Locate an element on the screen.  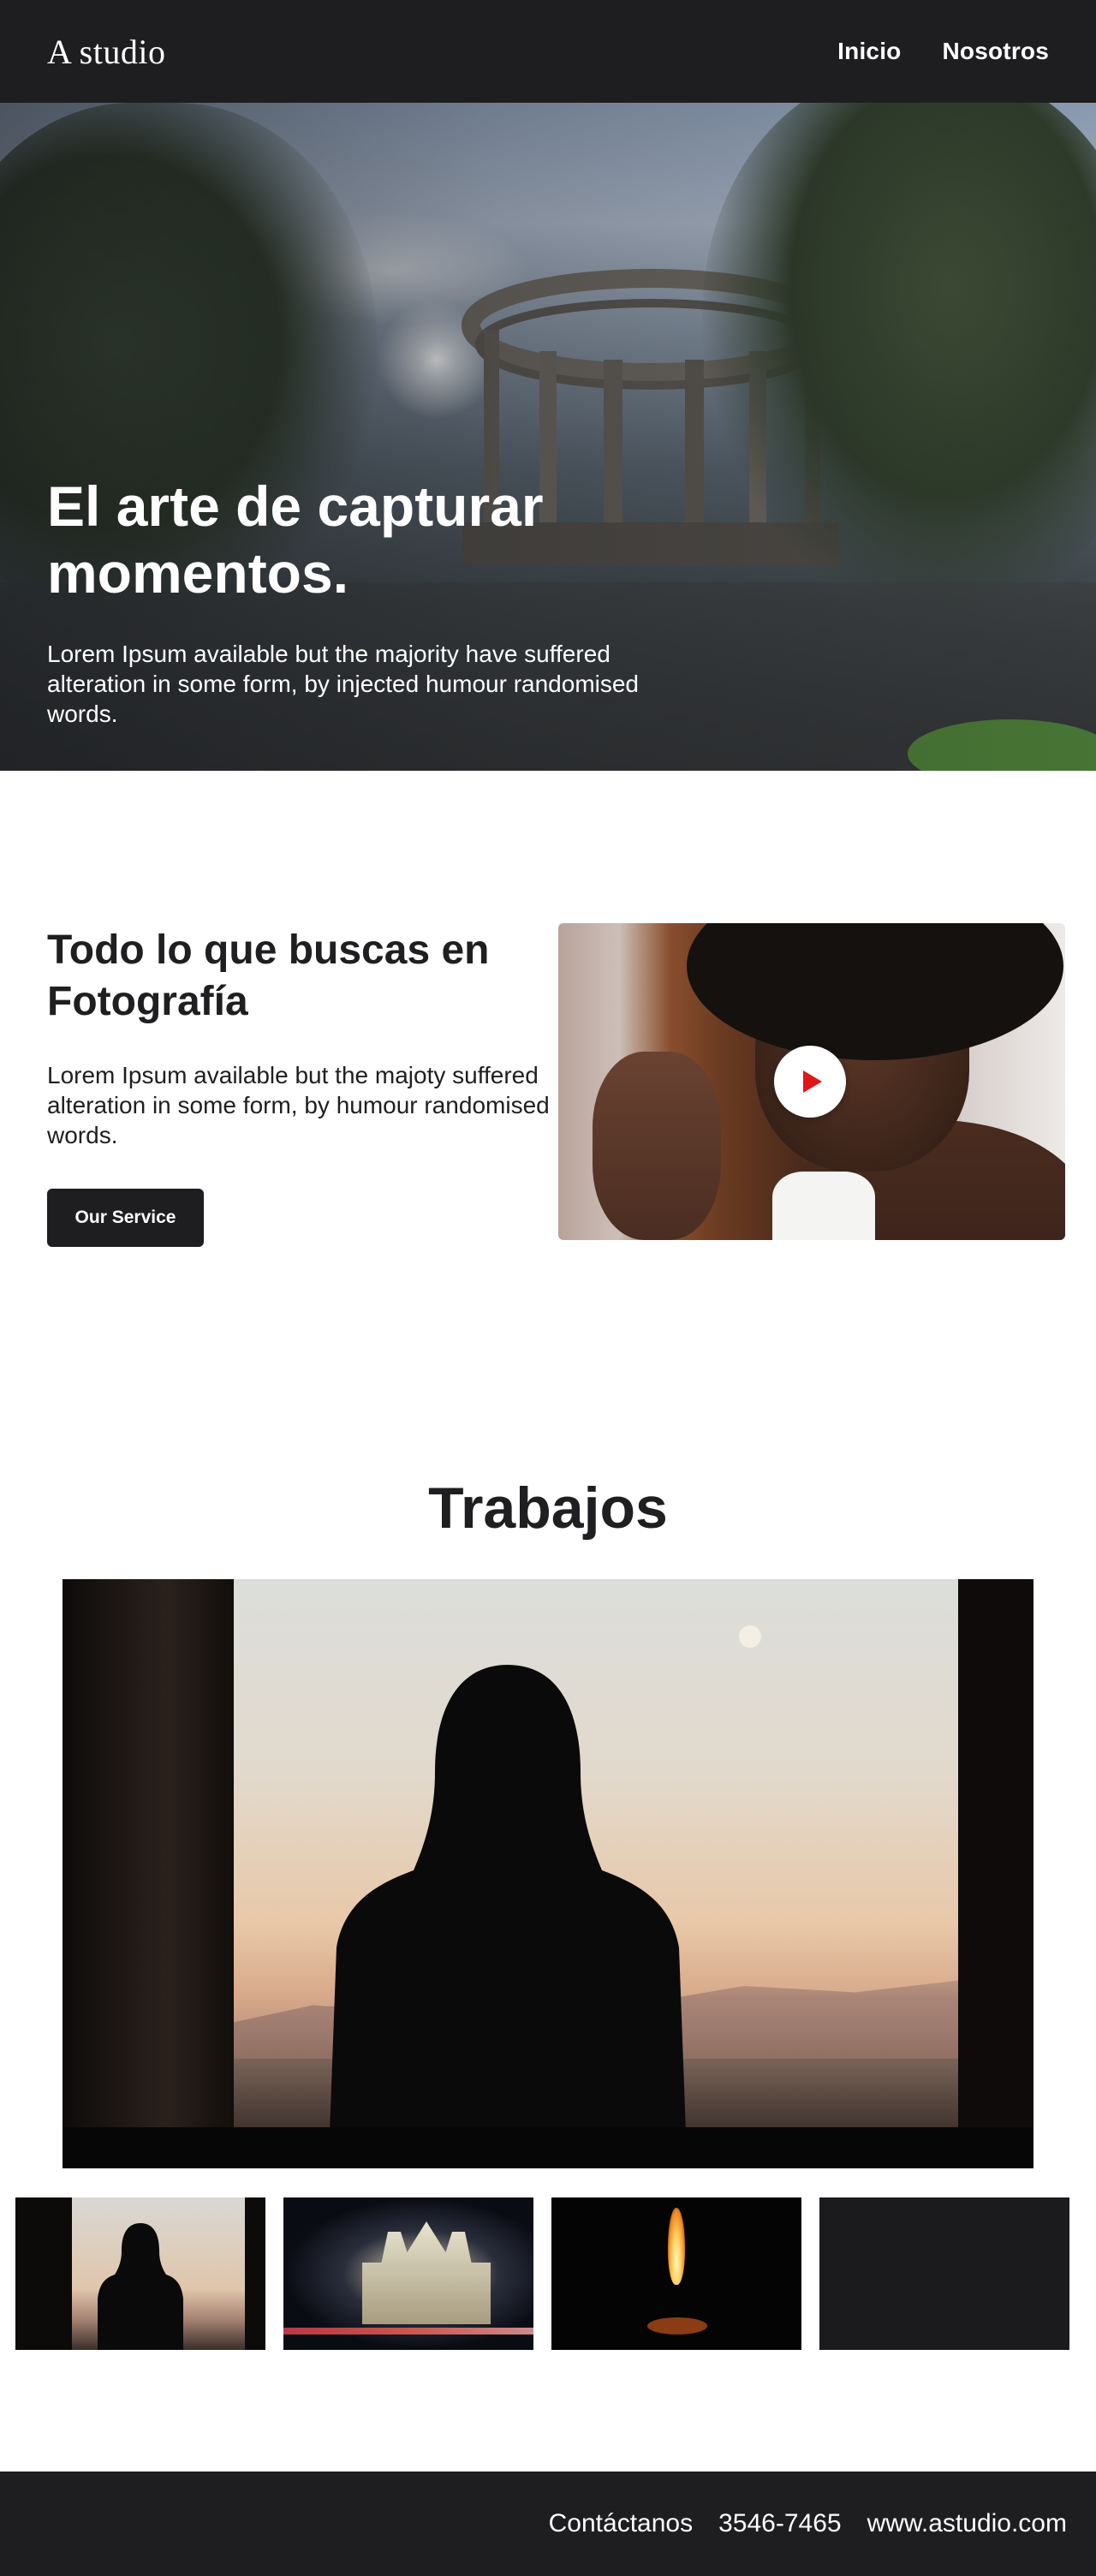
thumbnail-candle is located at coordinates (676, 2273).